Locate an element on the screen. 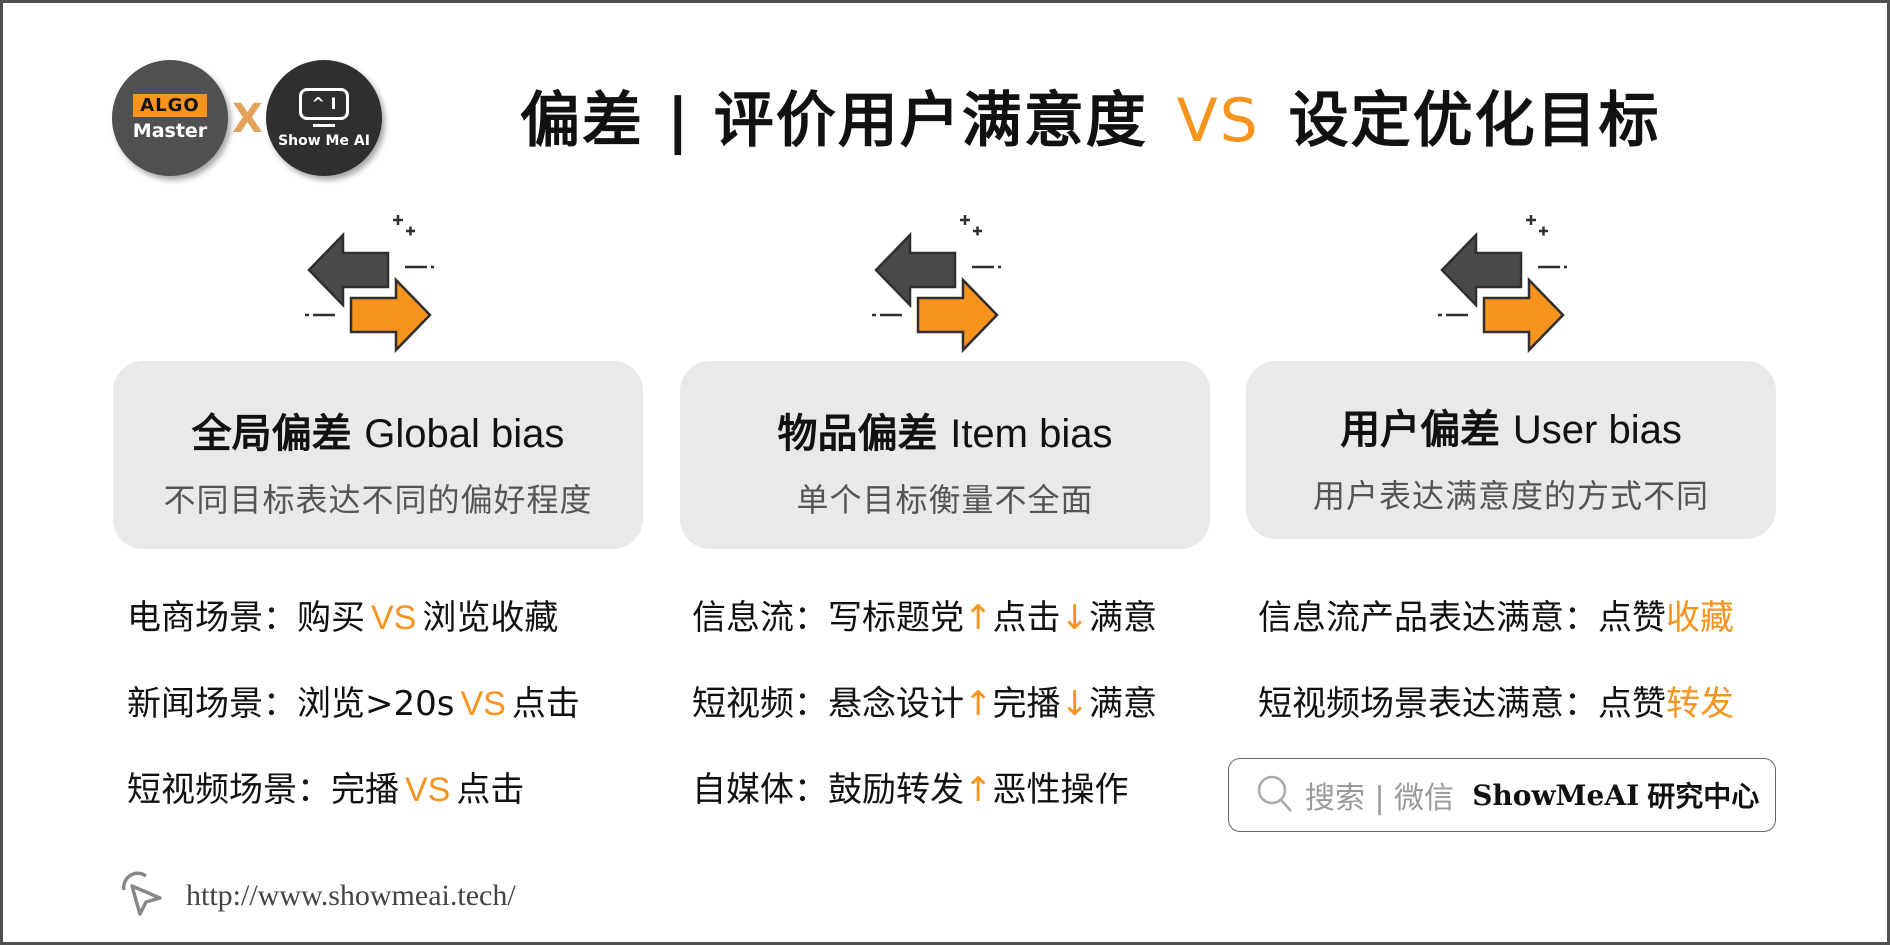  card-title-zh: 全局偏差 is located at coordinates (271, 434).